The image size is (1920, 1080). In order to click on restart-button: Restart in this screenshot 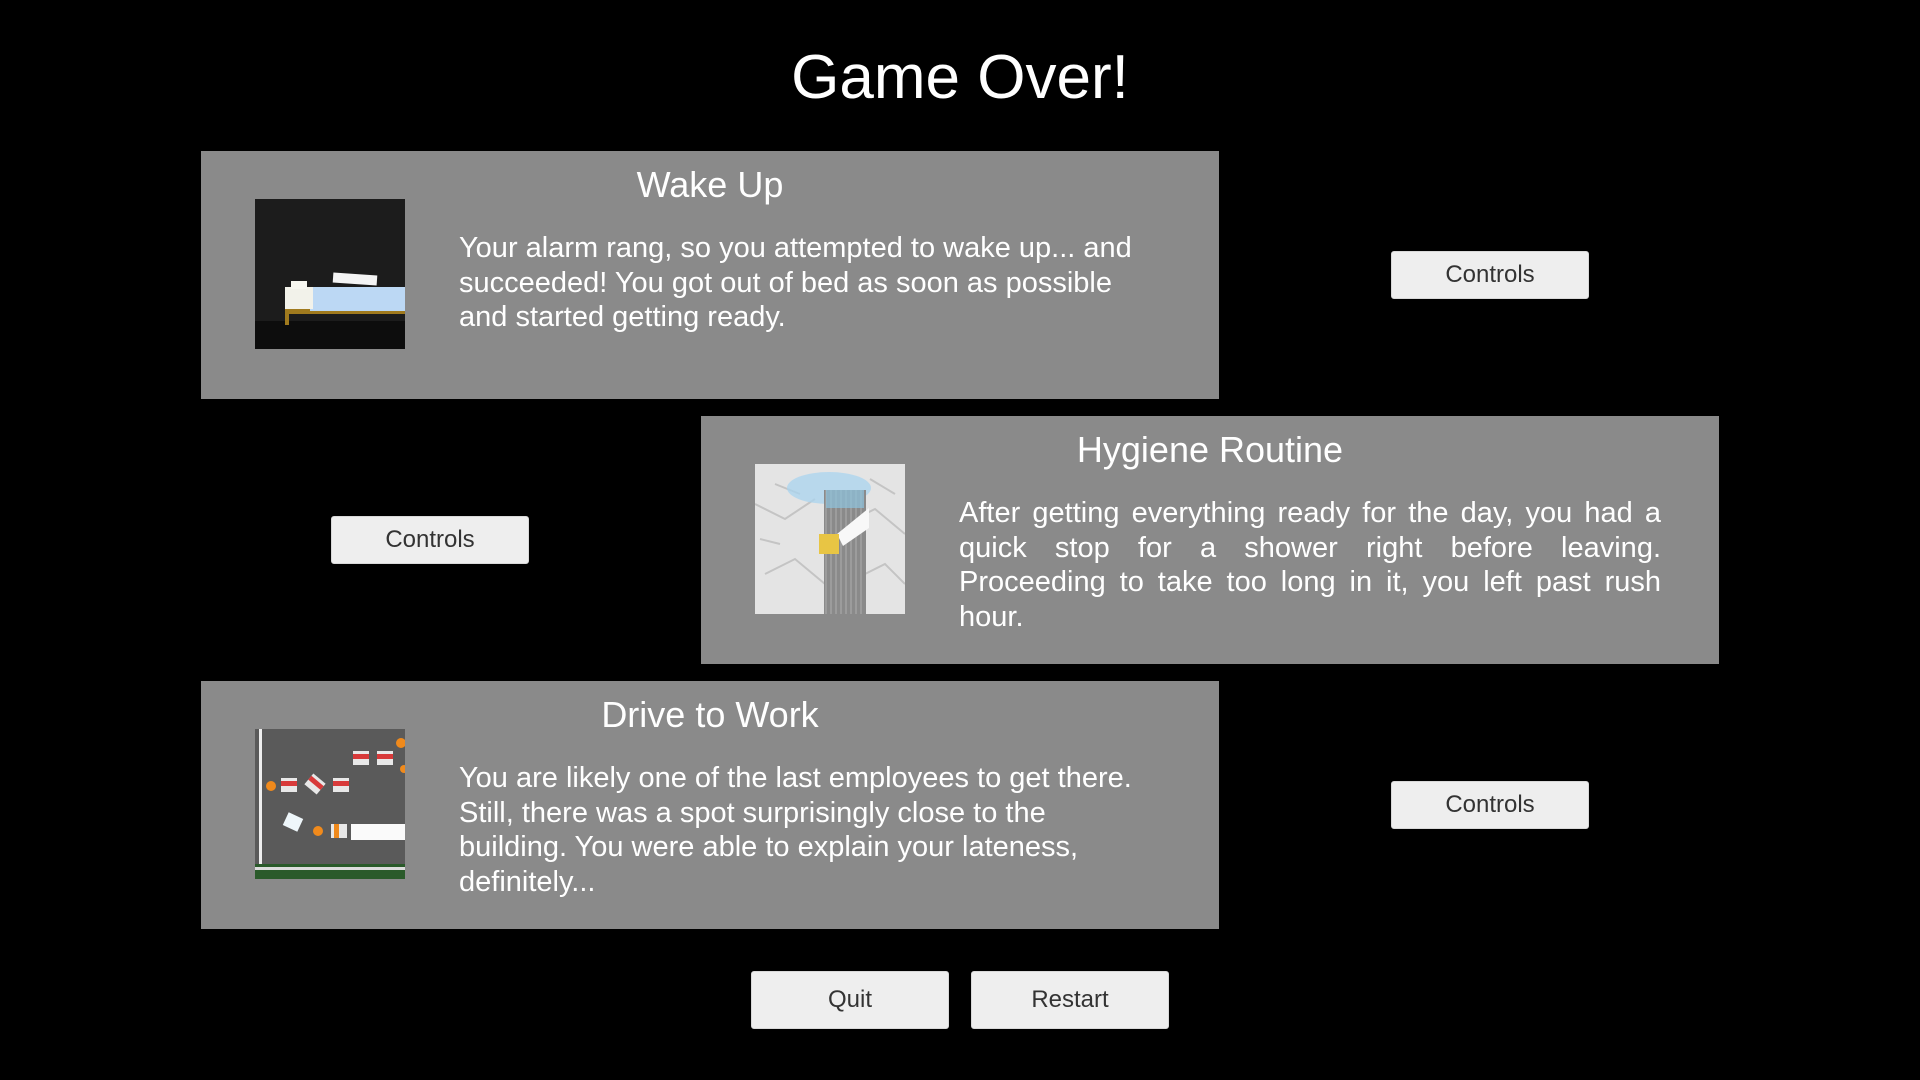, I will do `click(1070, 1000)`.